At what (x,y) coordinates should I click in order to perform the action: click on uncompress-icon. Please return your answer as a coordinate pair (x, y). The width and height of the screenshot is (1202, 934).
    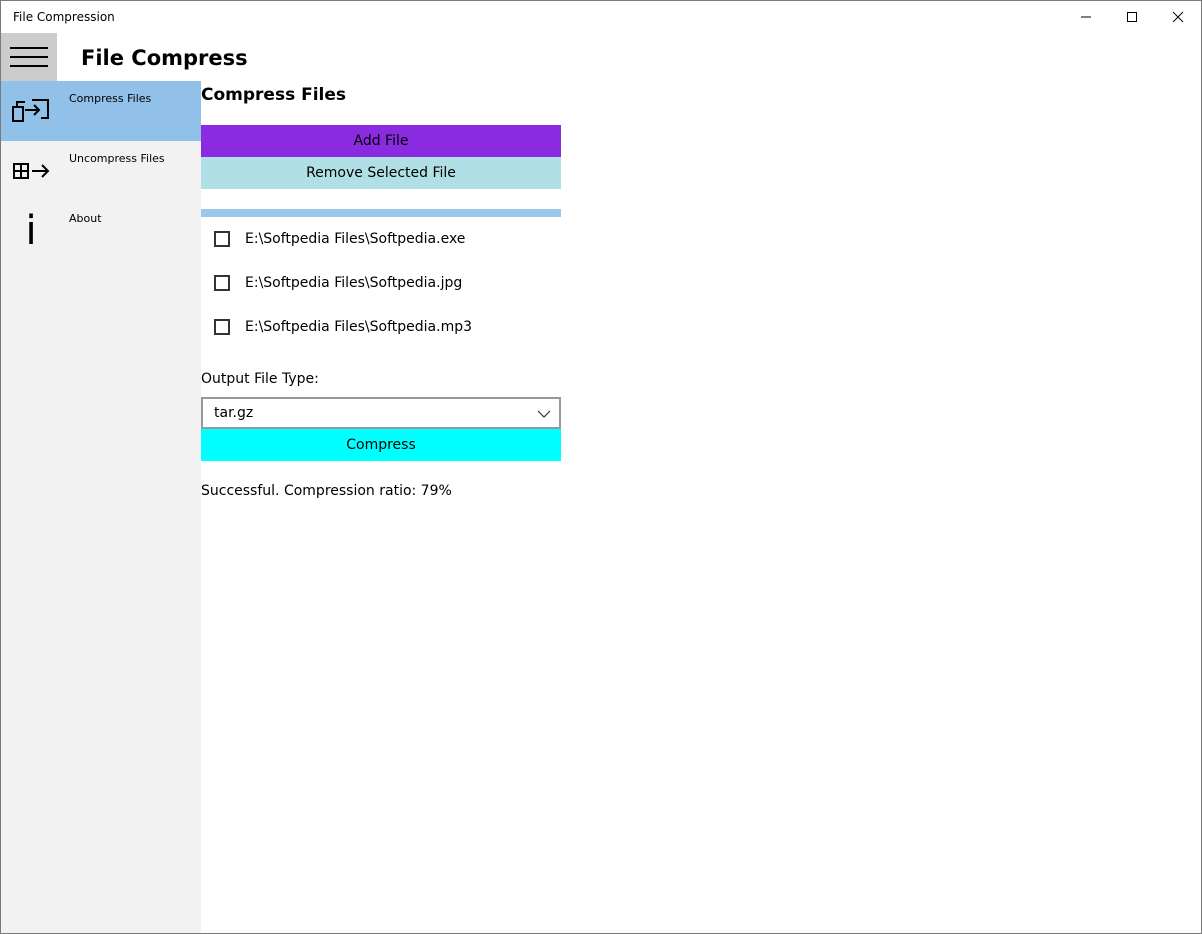
    Looking at the image, I should click on (31, 171).